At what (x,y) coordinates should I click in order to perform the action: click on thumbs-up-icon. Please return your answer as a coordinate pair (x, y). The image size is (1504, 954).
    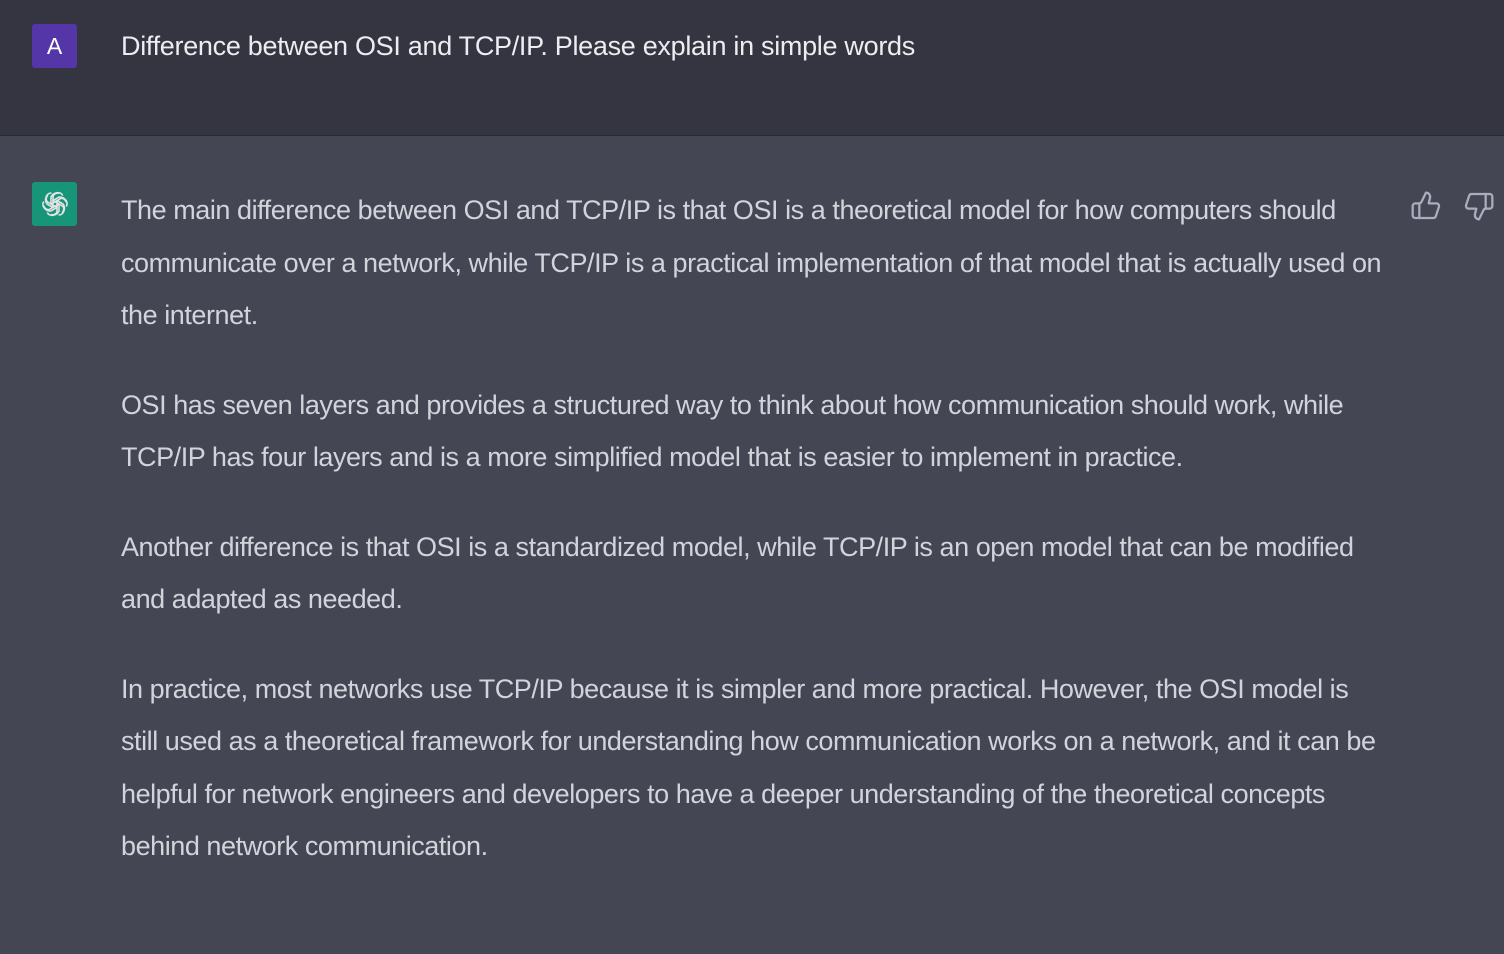
    Looking at the image, I should click on (1426, 205).